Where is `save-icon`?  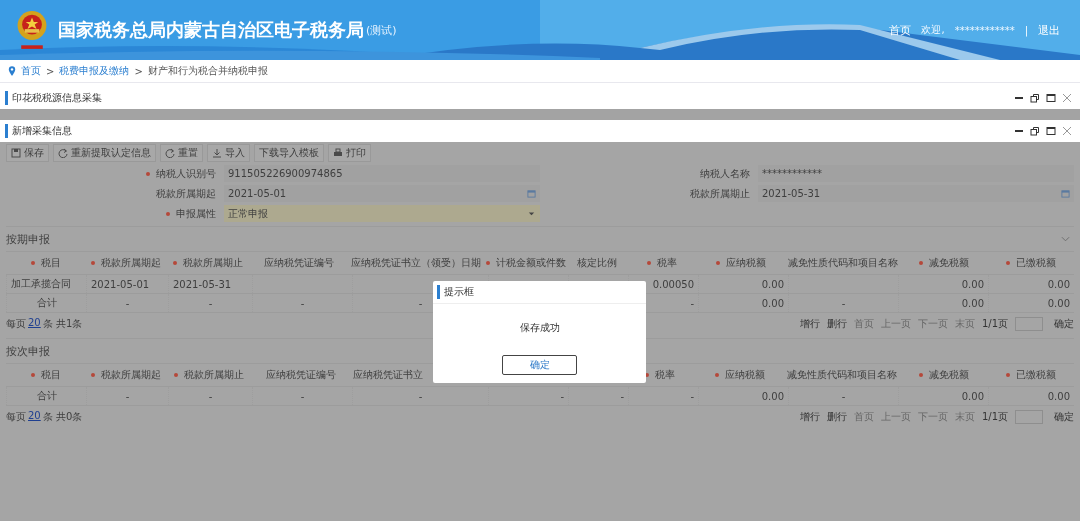
save-icon is located at coordinates (16, 153).